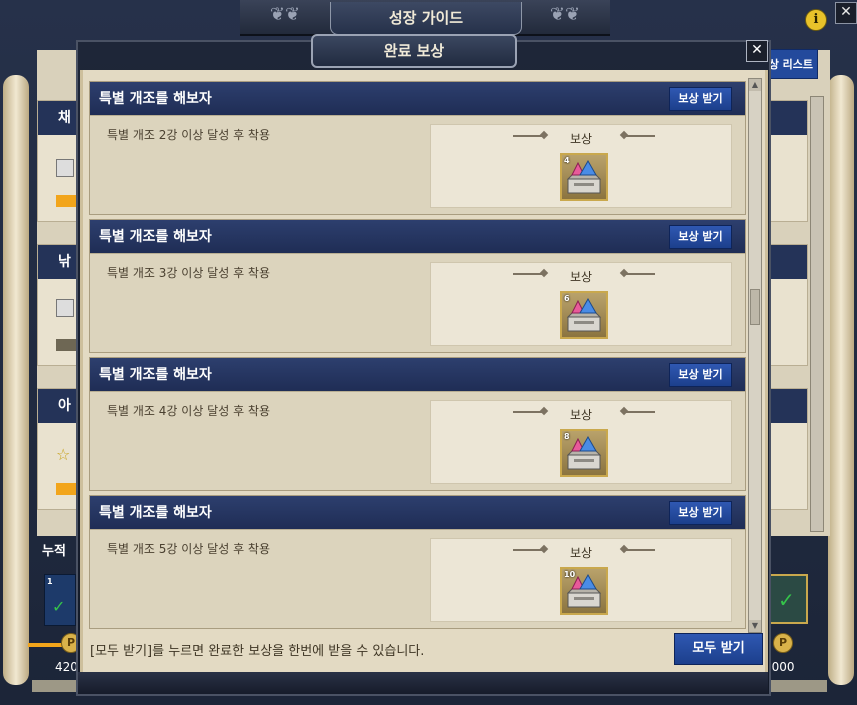 The image size is (857, 705). I want to click on reward-count: 8, so click(567, 436).